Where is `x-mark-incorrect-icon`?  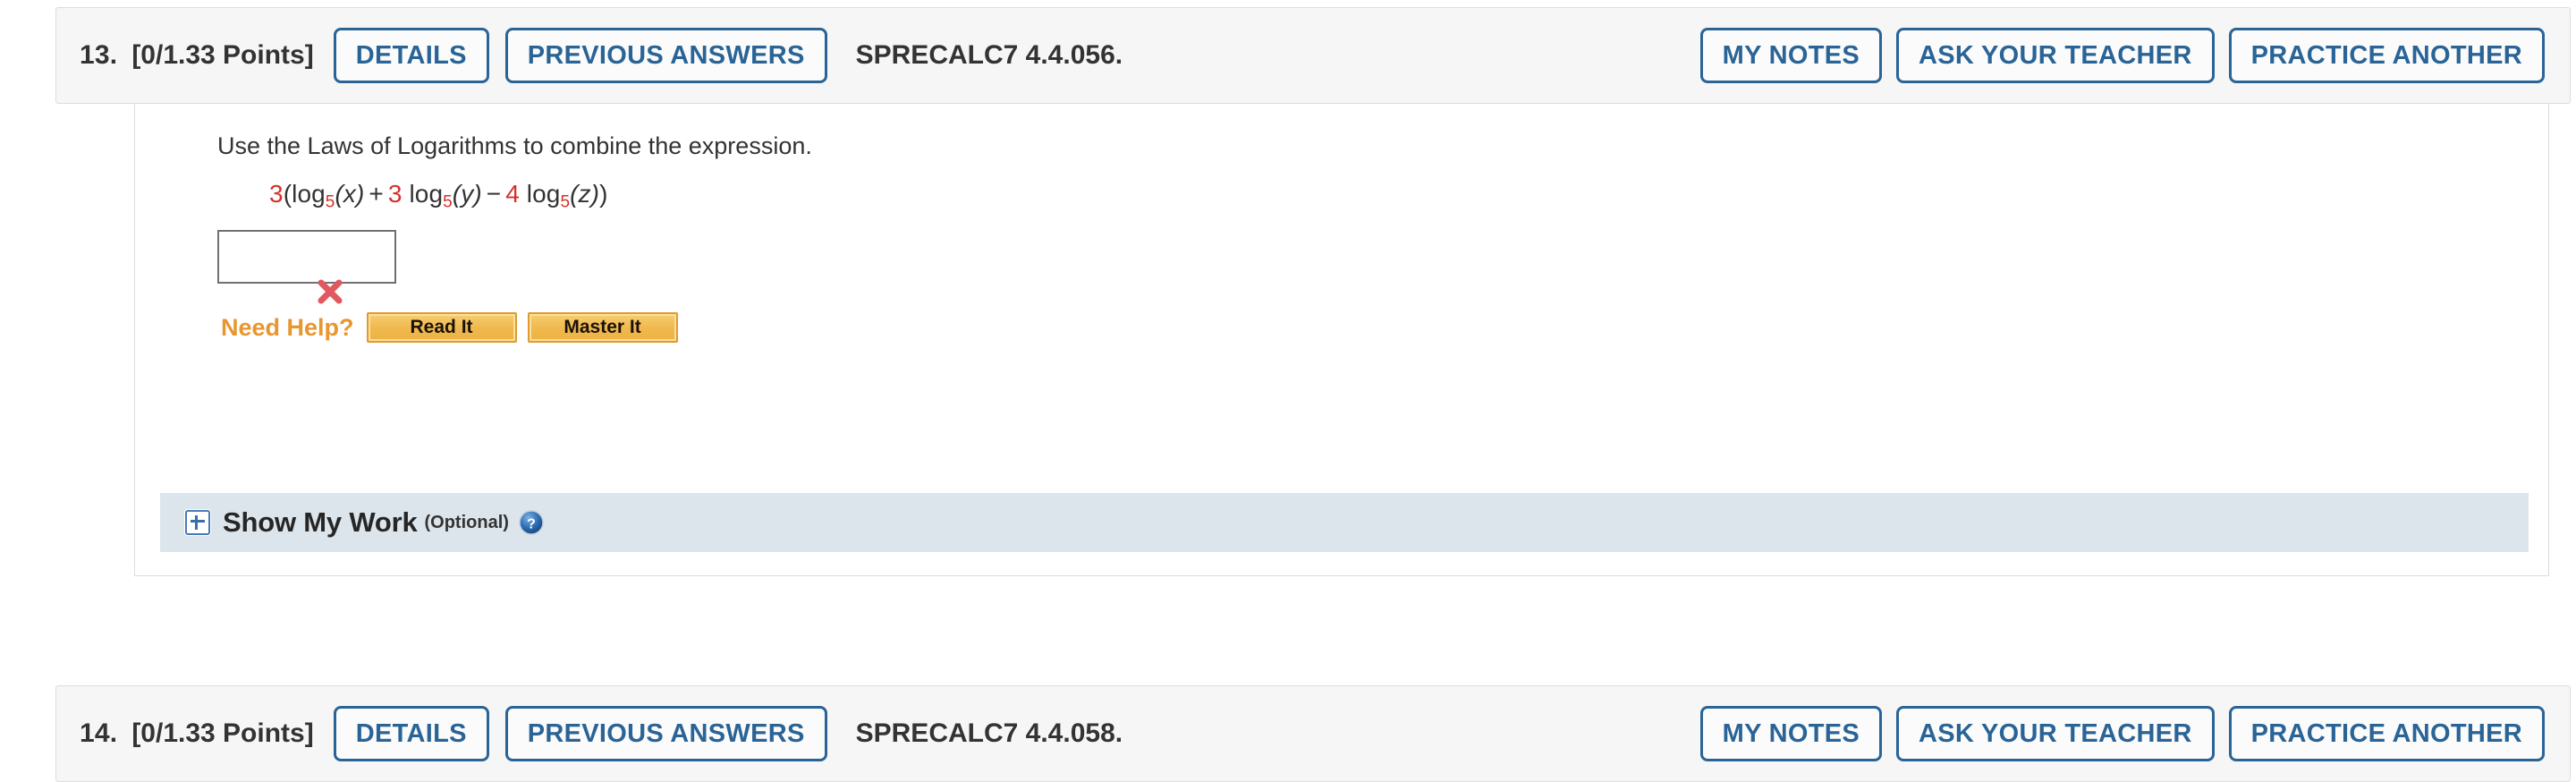 x-mark-incorrect-icon is located at coordinates (330, 291).